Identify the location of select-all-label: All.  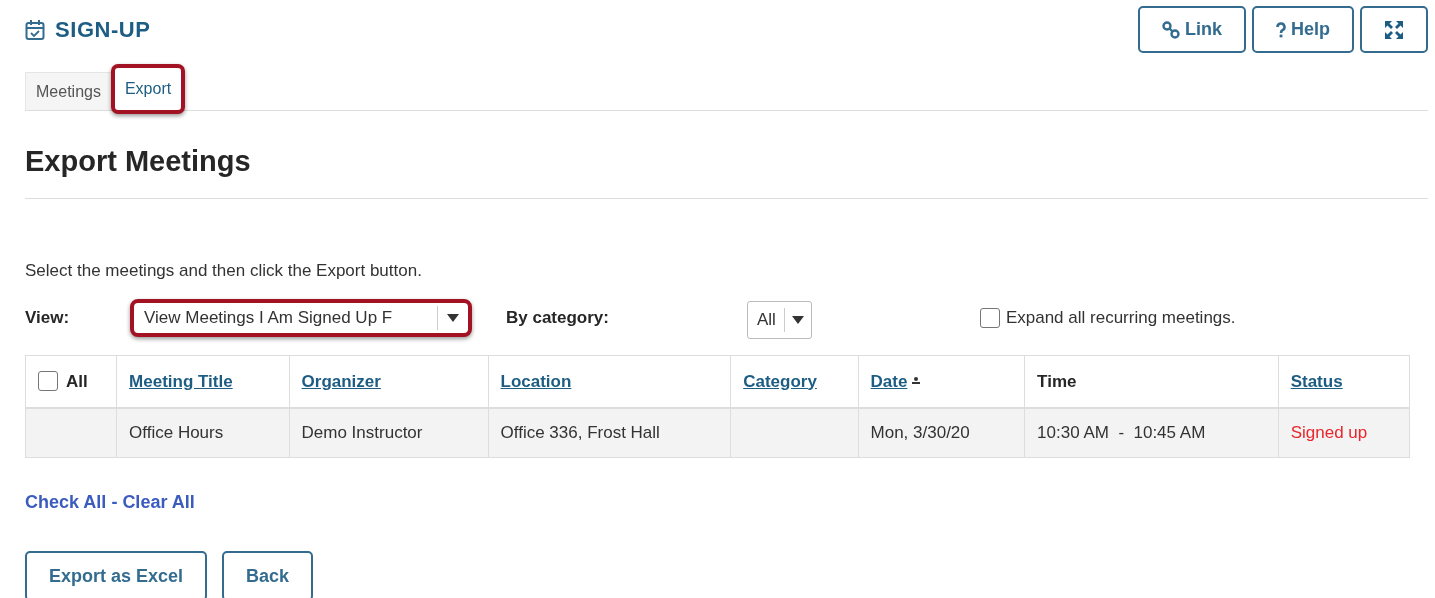
(77, 381).